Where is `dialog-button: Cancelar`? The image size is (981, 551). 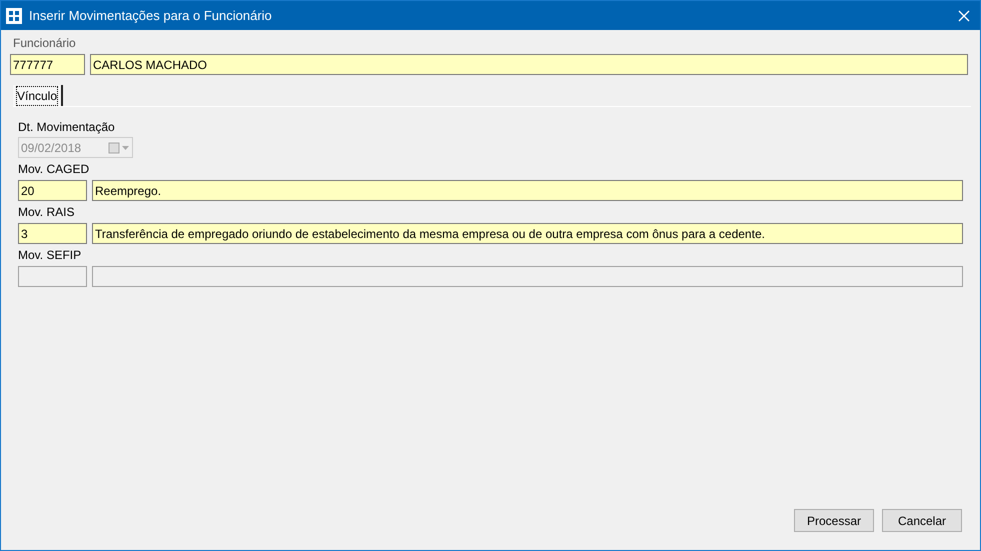
dialog-button: Cancelar is located at coordinates (922, 520).